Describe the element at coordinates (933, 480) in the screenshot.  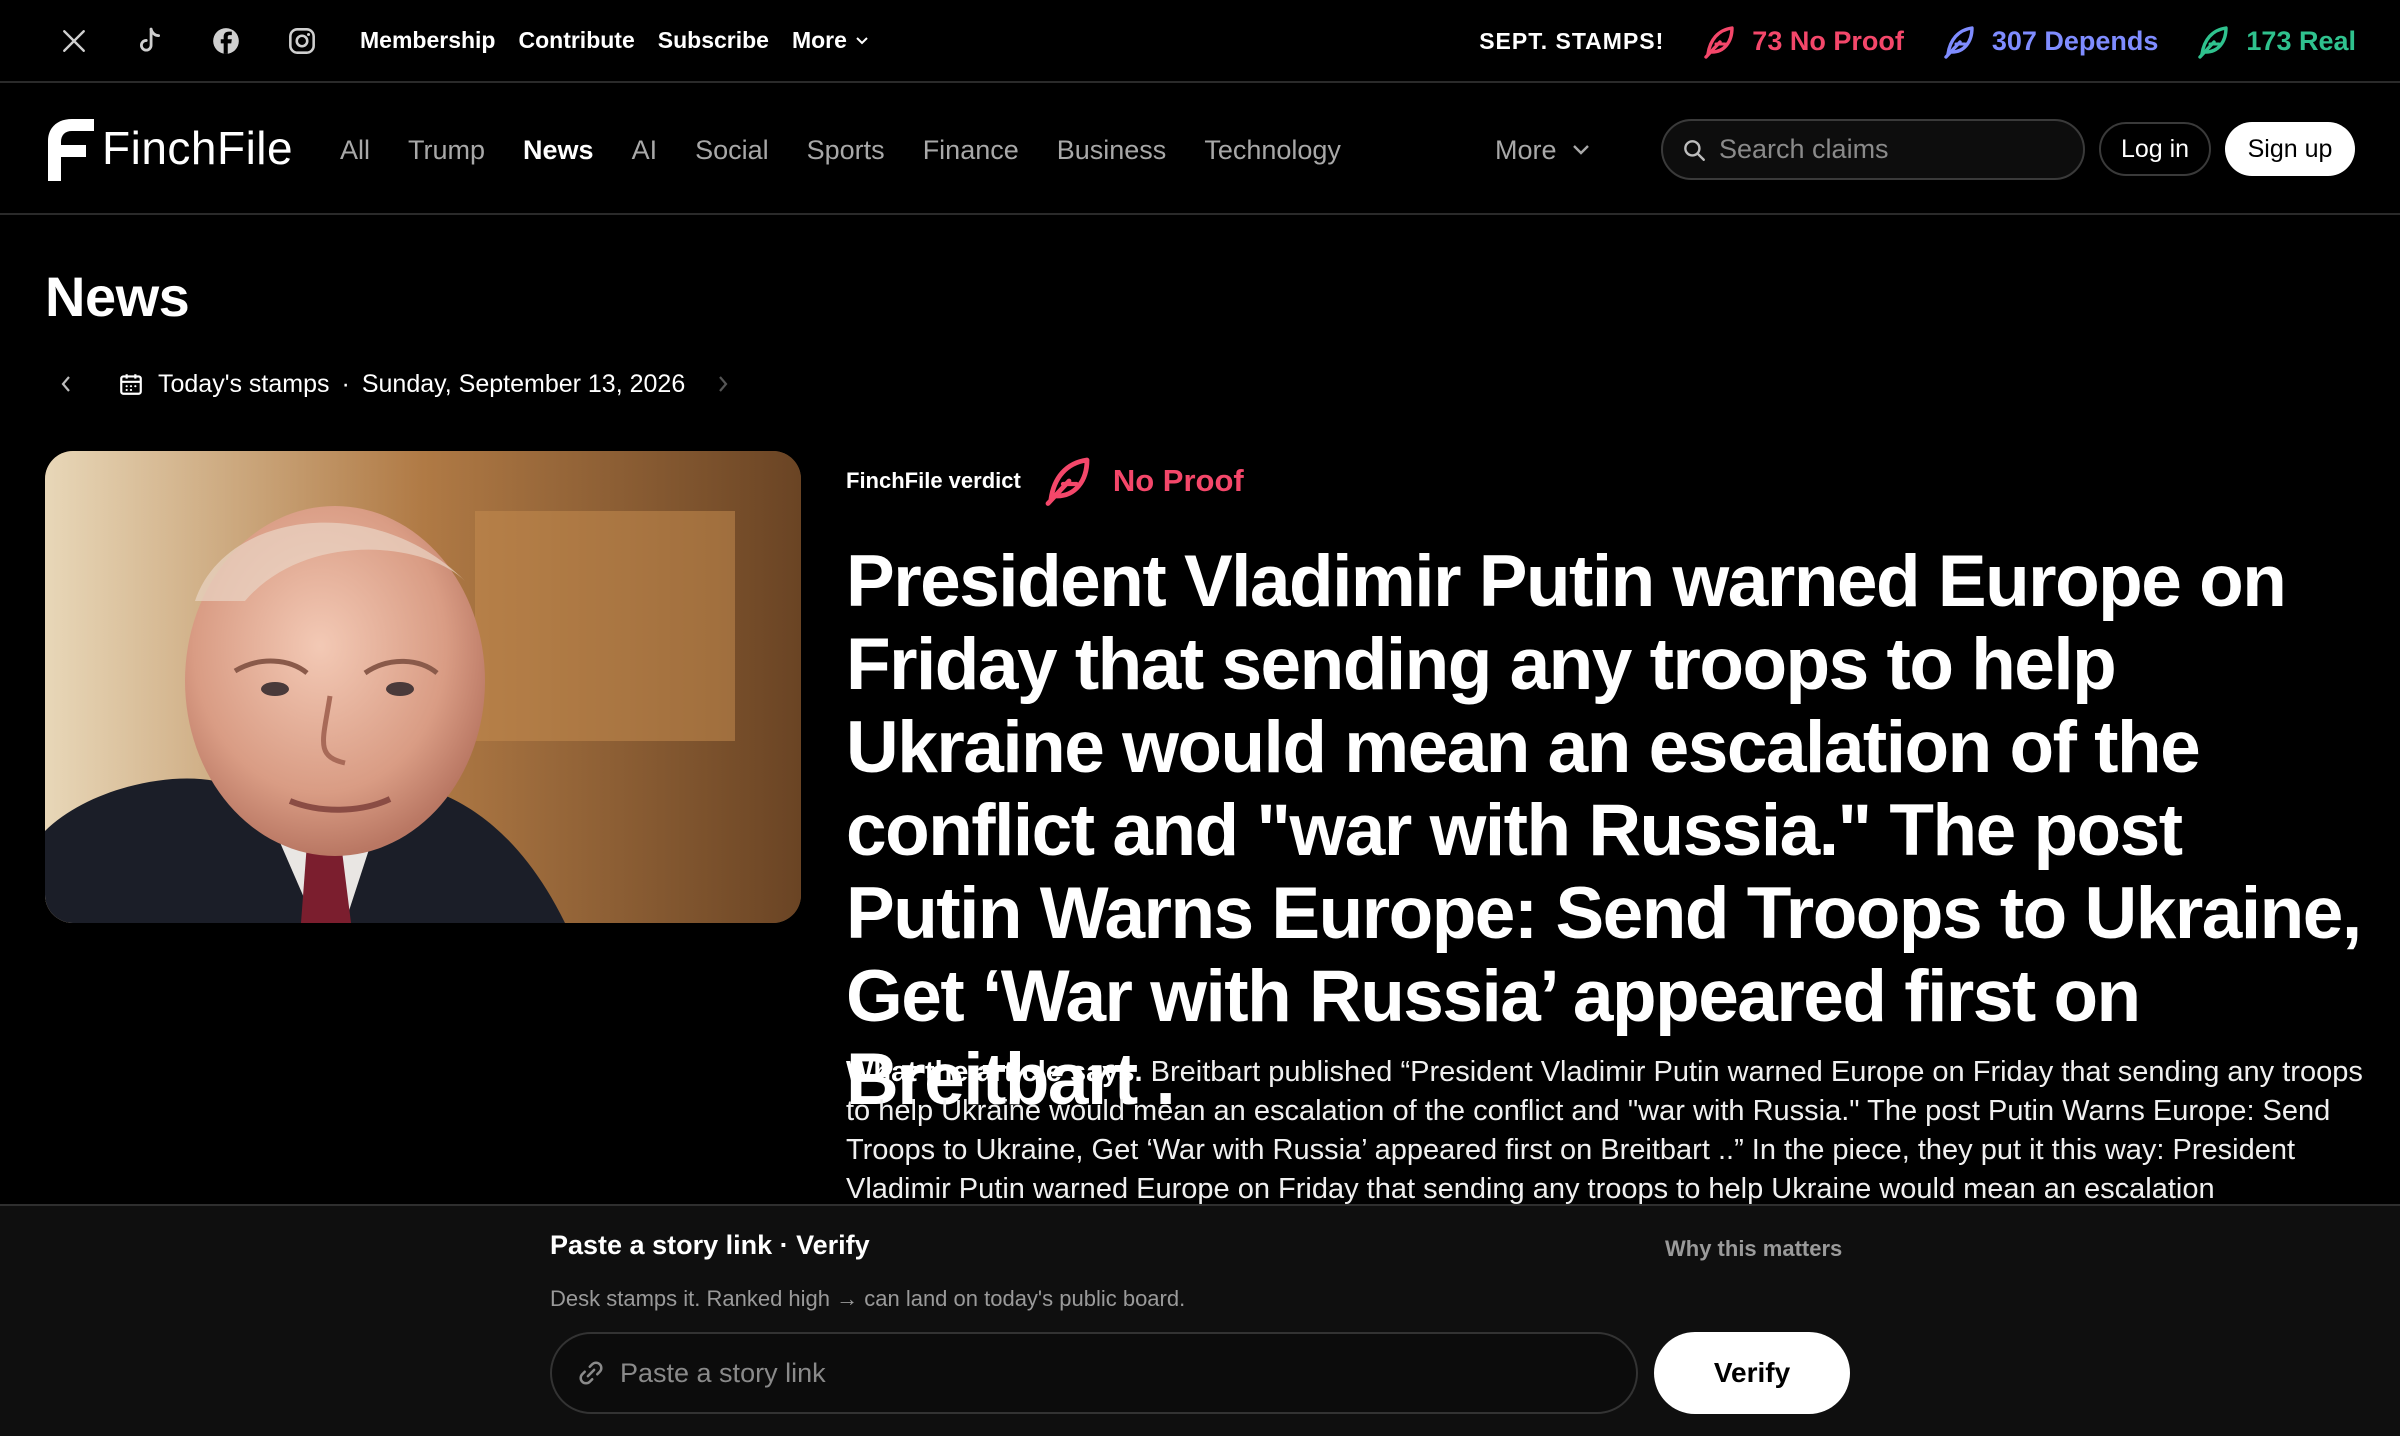
I see `verdict-label: FinchFile verdict` at that location.